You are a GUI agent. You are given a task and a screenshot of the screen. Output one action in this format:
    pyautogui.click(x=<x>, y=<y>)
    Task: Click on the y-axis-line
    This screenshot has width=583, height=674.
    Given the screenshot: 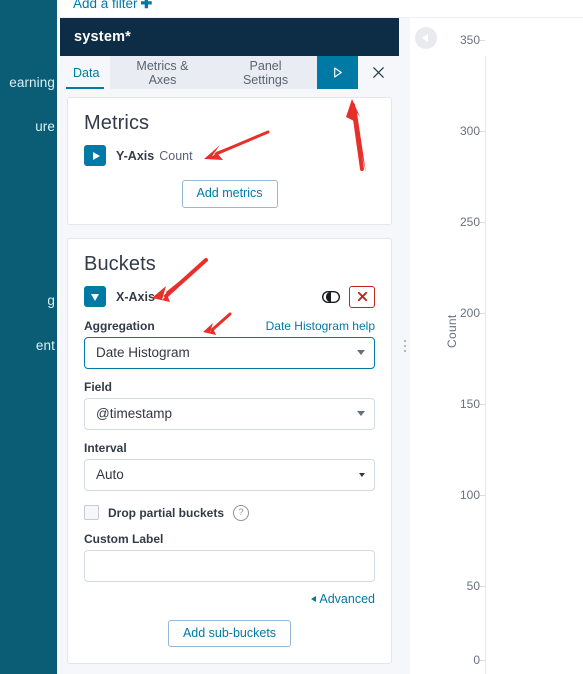 What is the action you would take?
    pyautogui.click(x=485, y=365)
    